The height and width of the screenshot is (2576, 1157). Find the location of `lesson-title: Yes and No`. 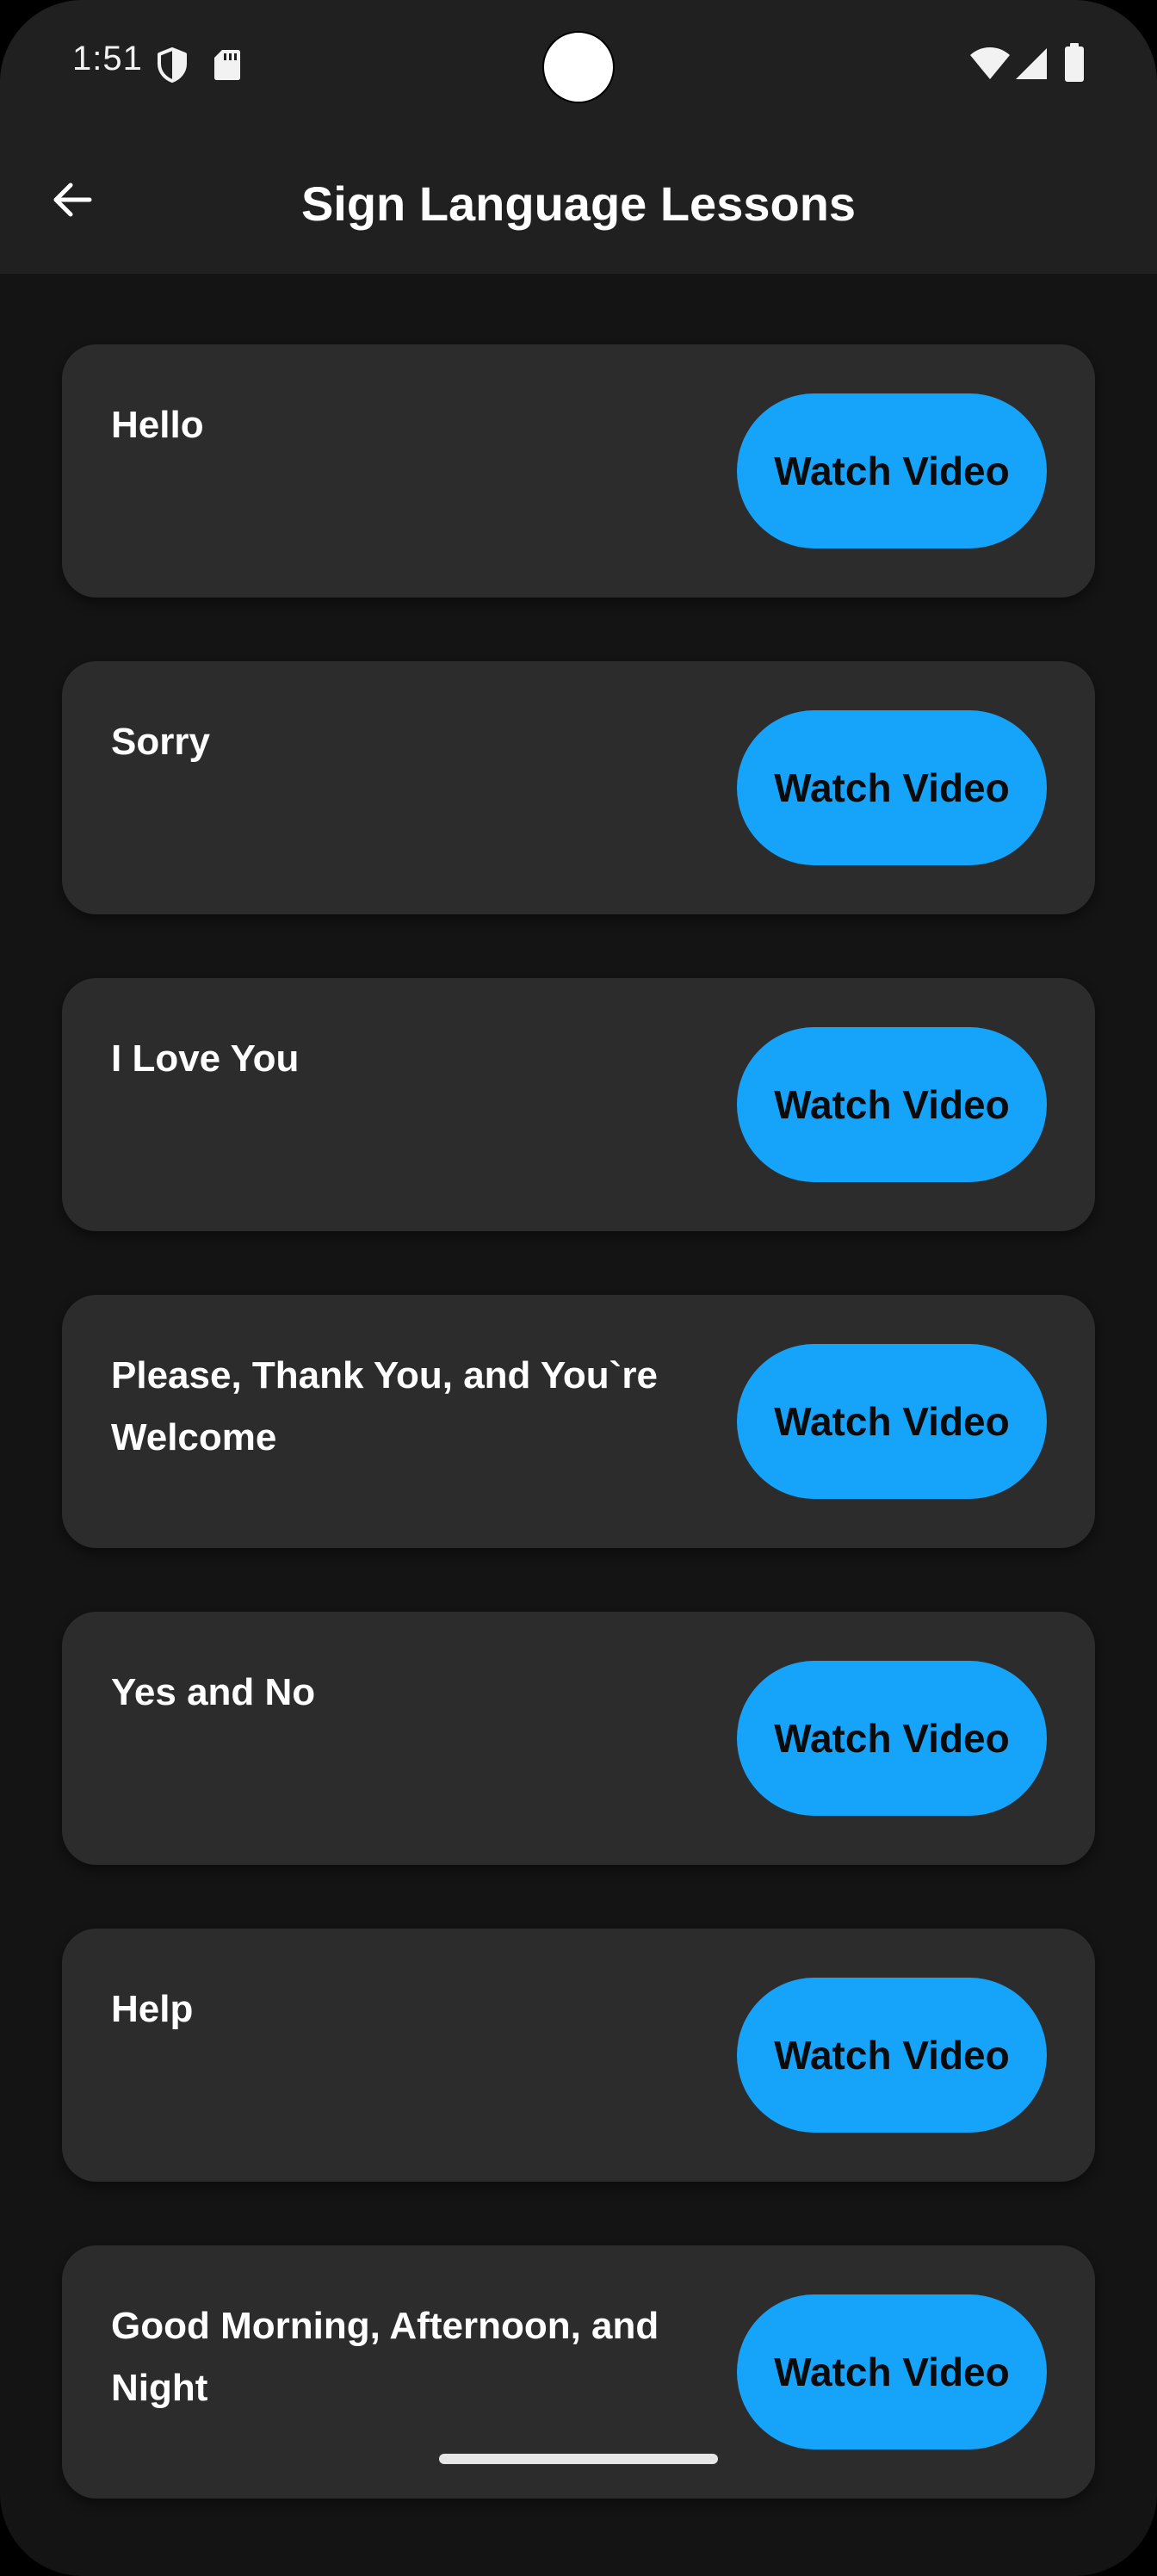

lesson-title: Yes and No is located at coordinates (214, 1692).